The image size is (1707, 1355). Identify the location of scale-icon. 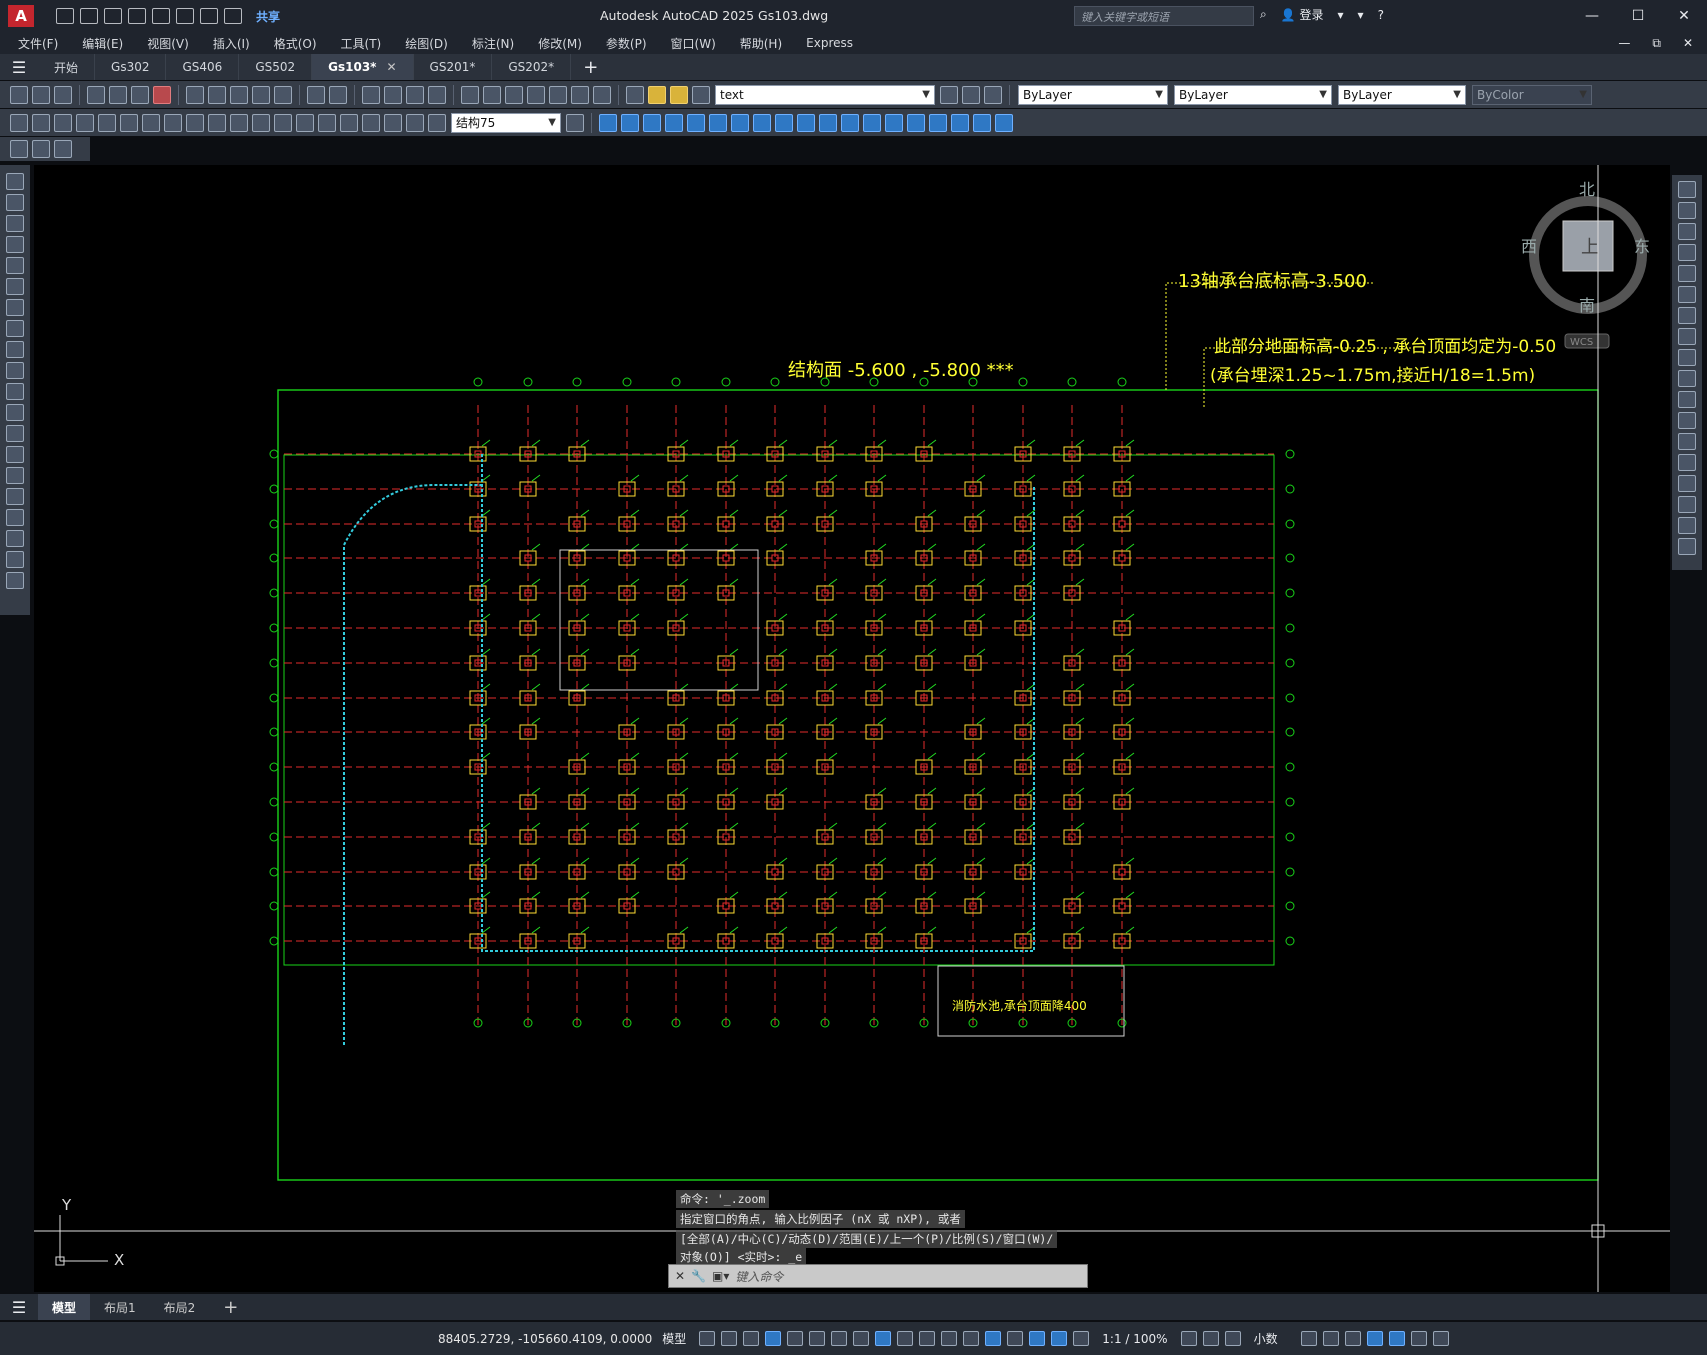
(1687, 336).